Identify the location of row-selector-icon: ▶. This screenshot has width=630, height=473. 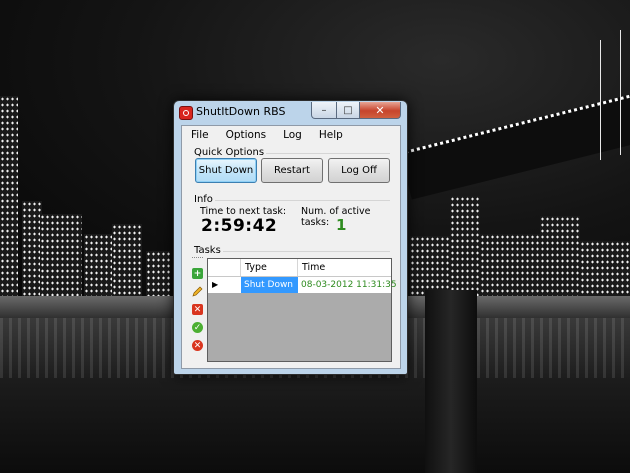
(215, 284).